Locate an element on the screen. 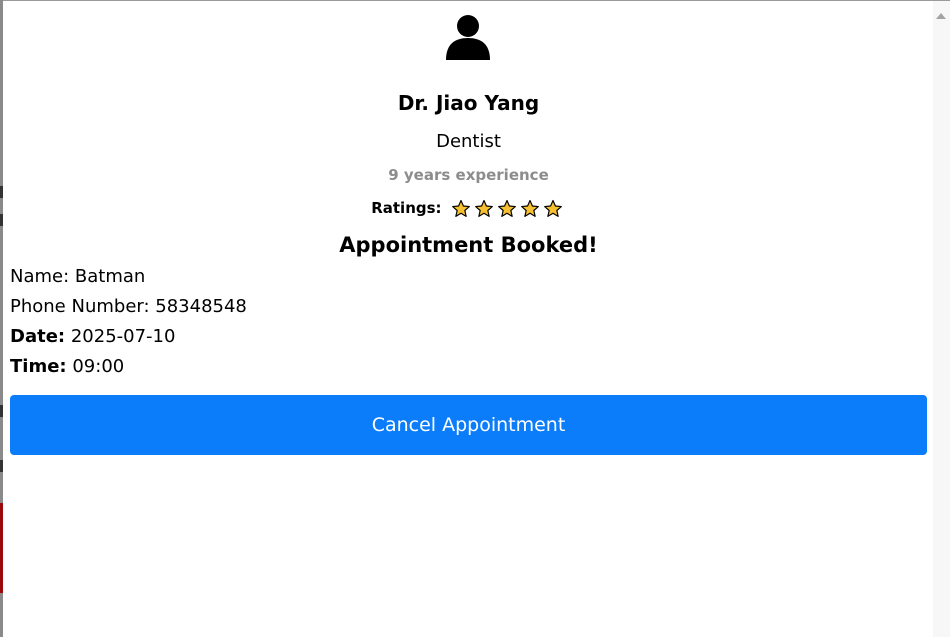 The image size is (950, 637). time-value: 09:00 is located at coordinates (95, 366).